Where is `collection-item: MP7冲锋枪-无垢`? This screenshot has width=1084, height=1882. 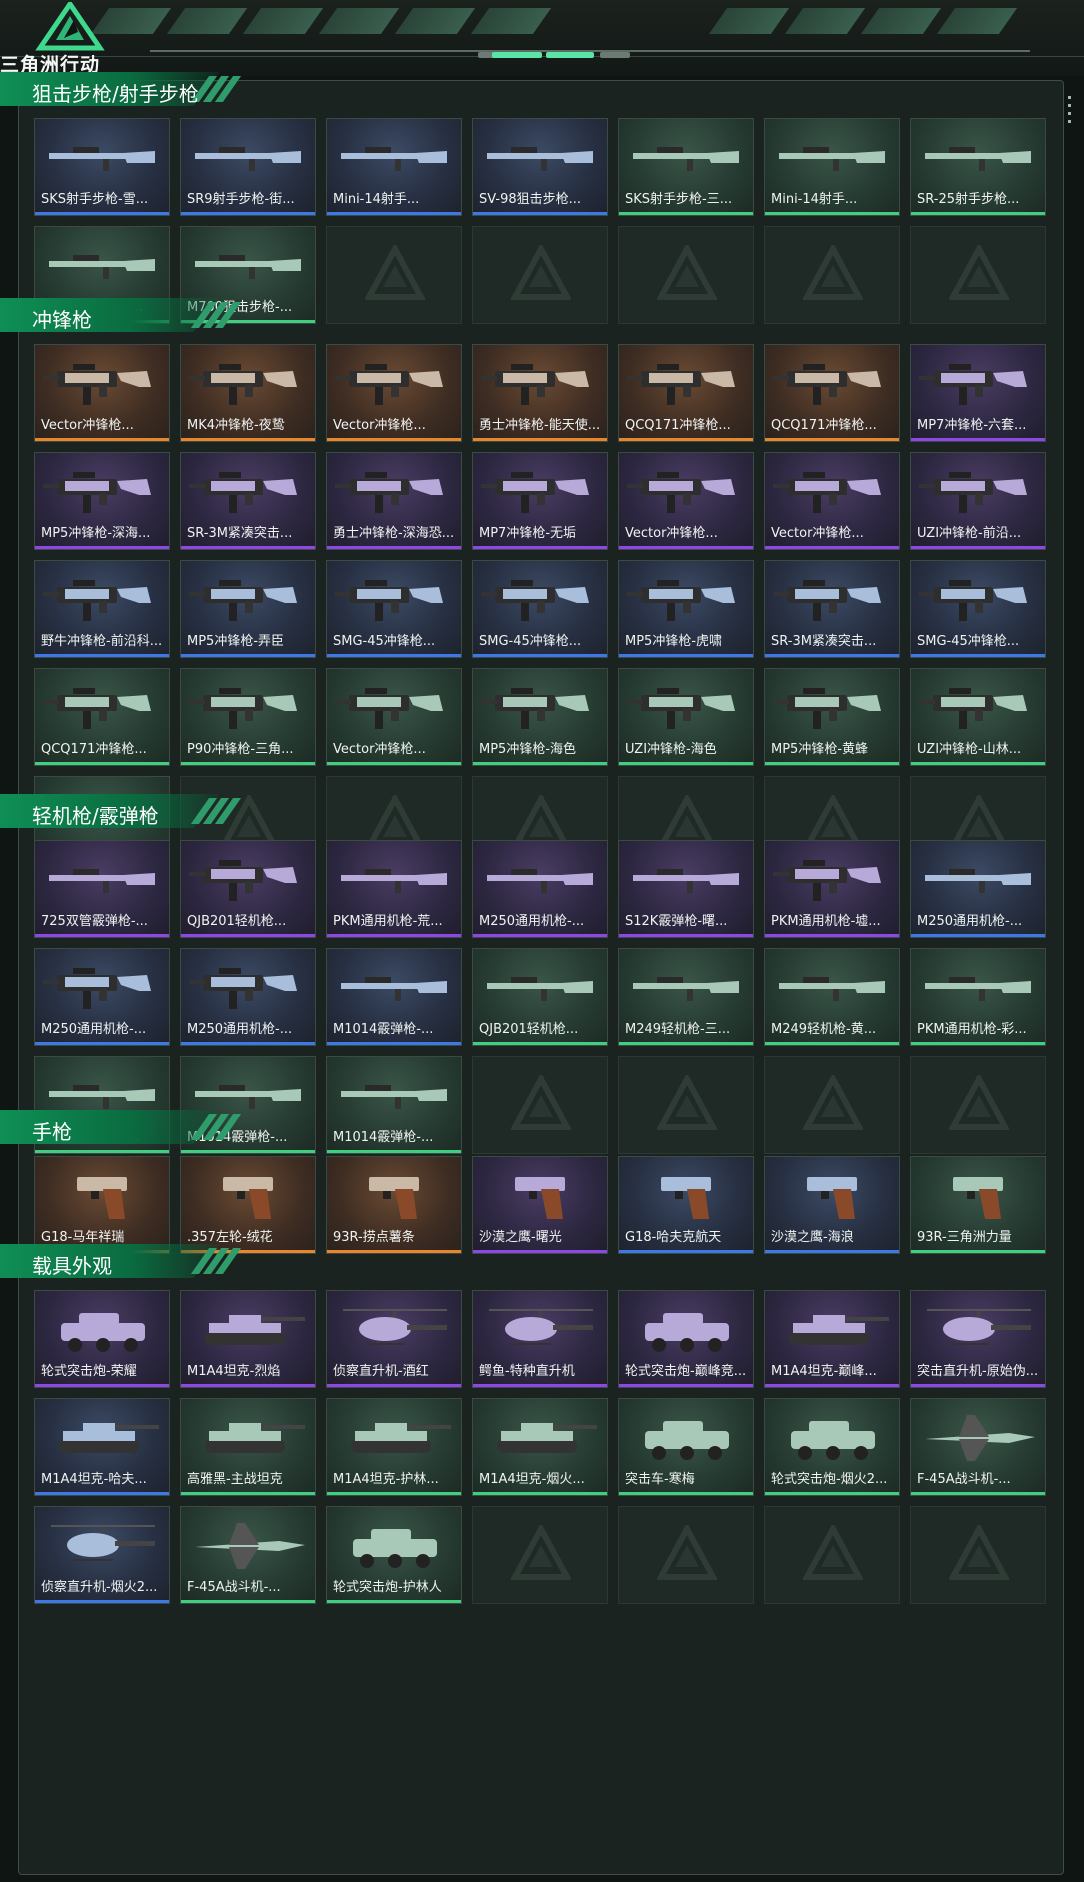 collection-item: MP7冲锋枪-无垢 is located at coordinates (540, 501).